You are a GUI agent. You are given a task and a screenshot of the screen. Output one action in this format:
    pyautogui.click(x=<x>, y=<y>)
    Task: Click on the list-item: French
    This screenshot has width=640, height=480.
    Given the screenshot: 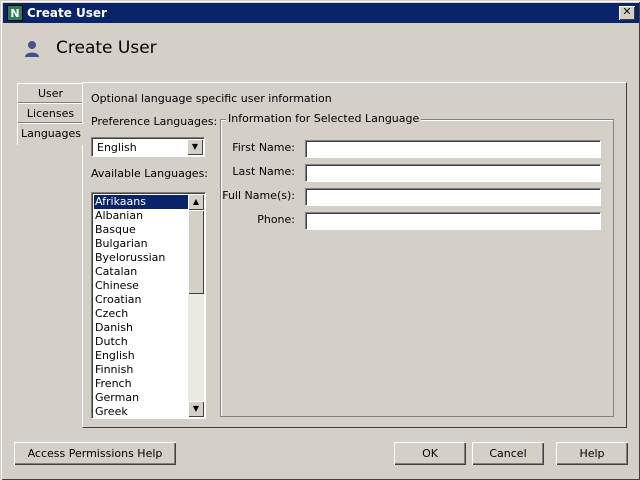 What is the action you would take?
    pyautogui.click(x=141, y=384)
    